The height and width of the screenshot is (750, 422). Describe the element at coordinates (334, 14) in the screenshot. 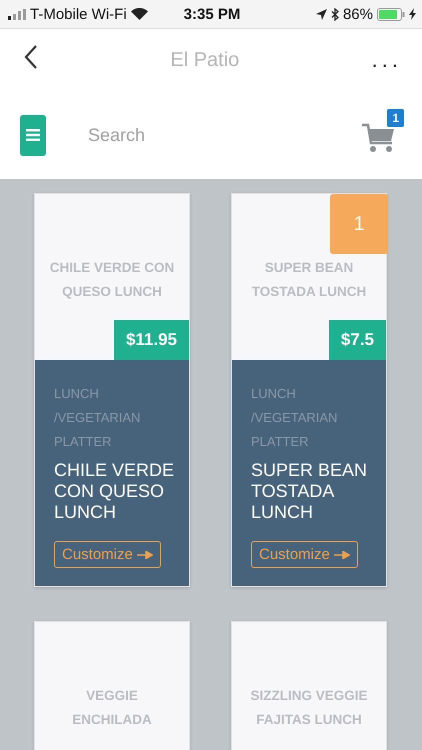

I see `bluetooth-icon` at that location.